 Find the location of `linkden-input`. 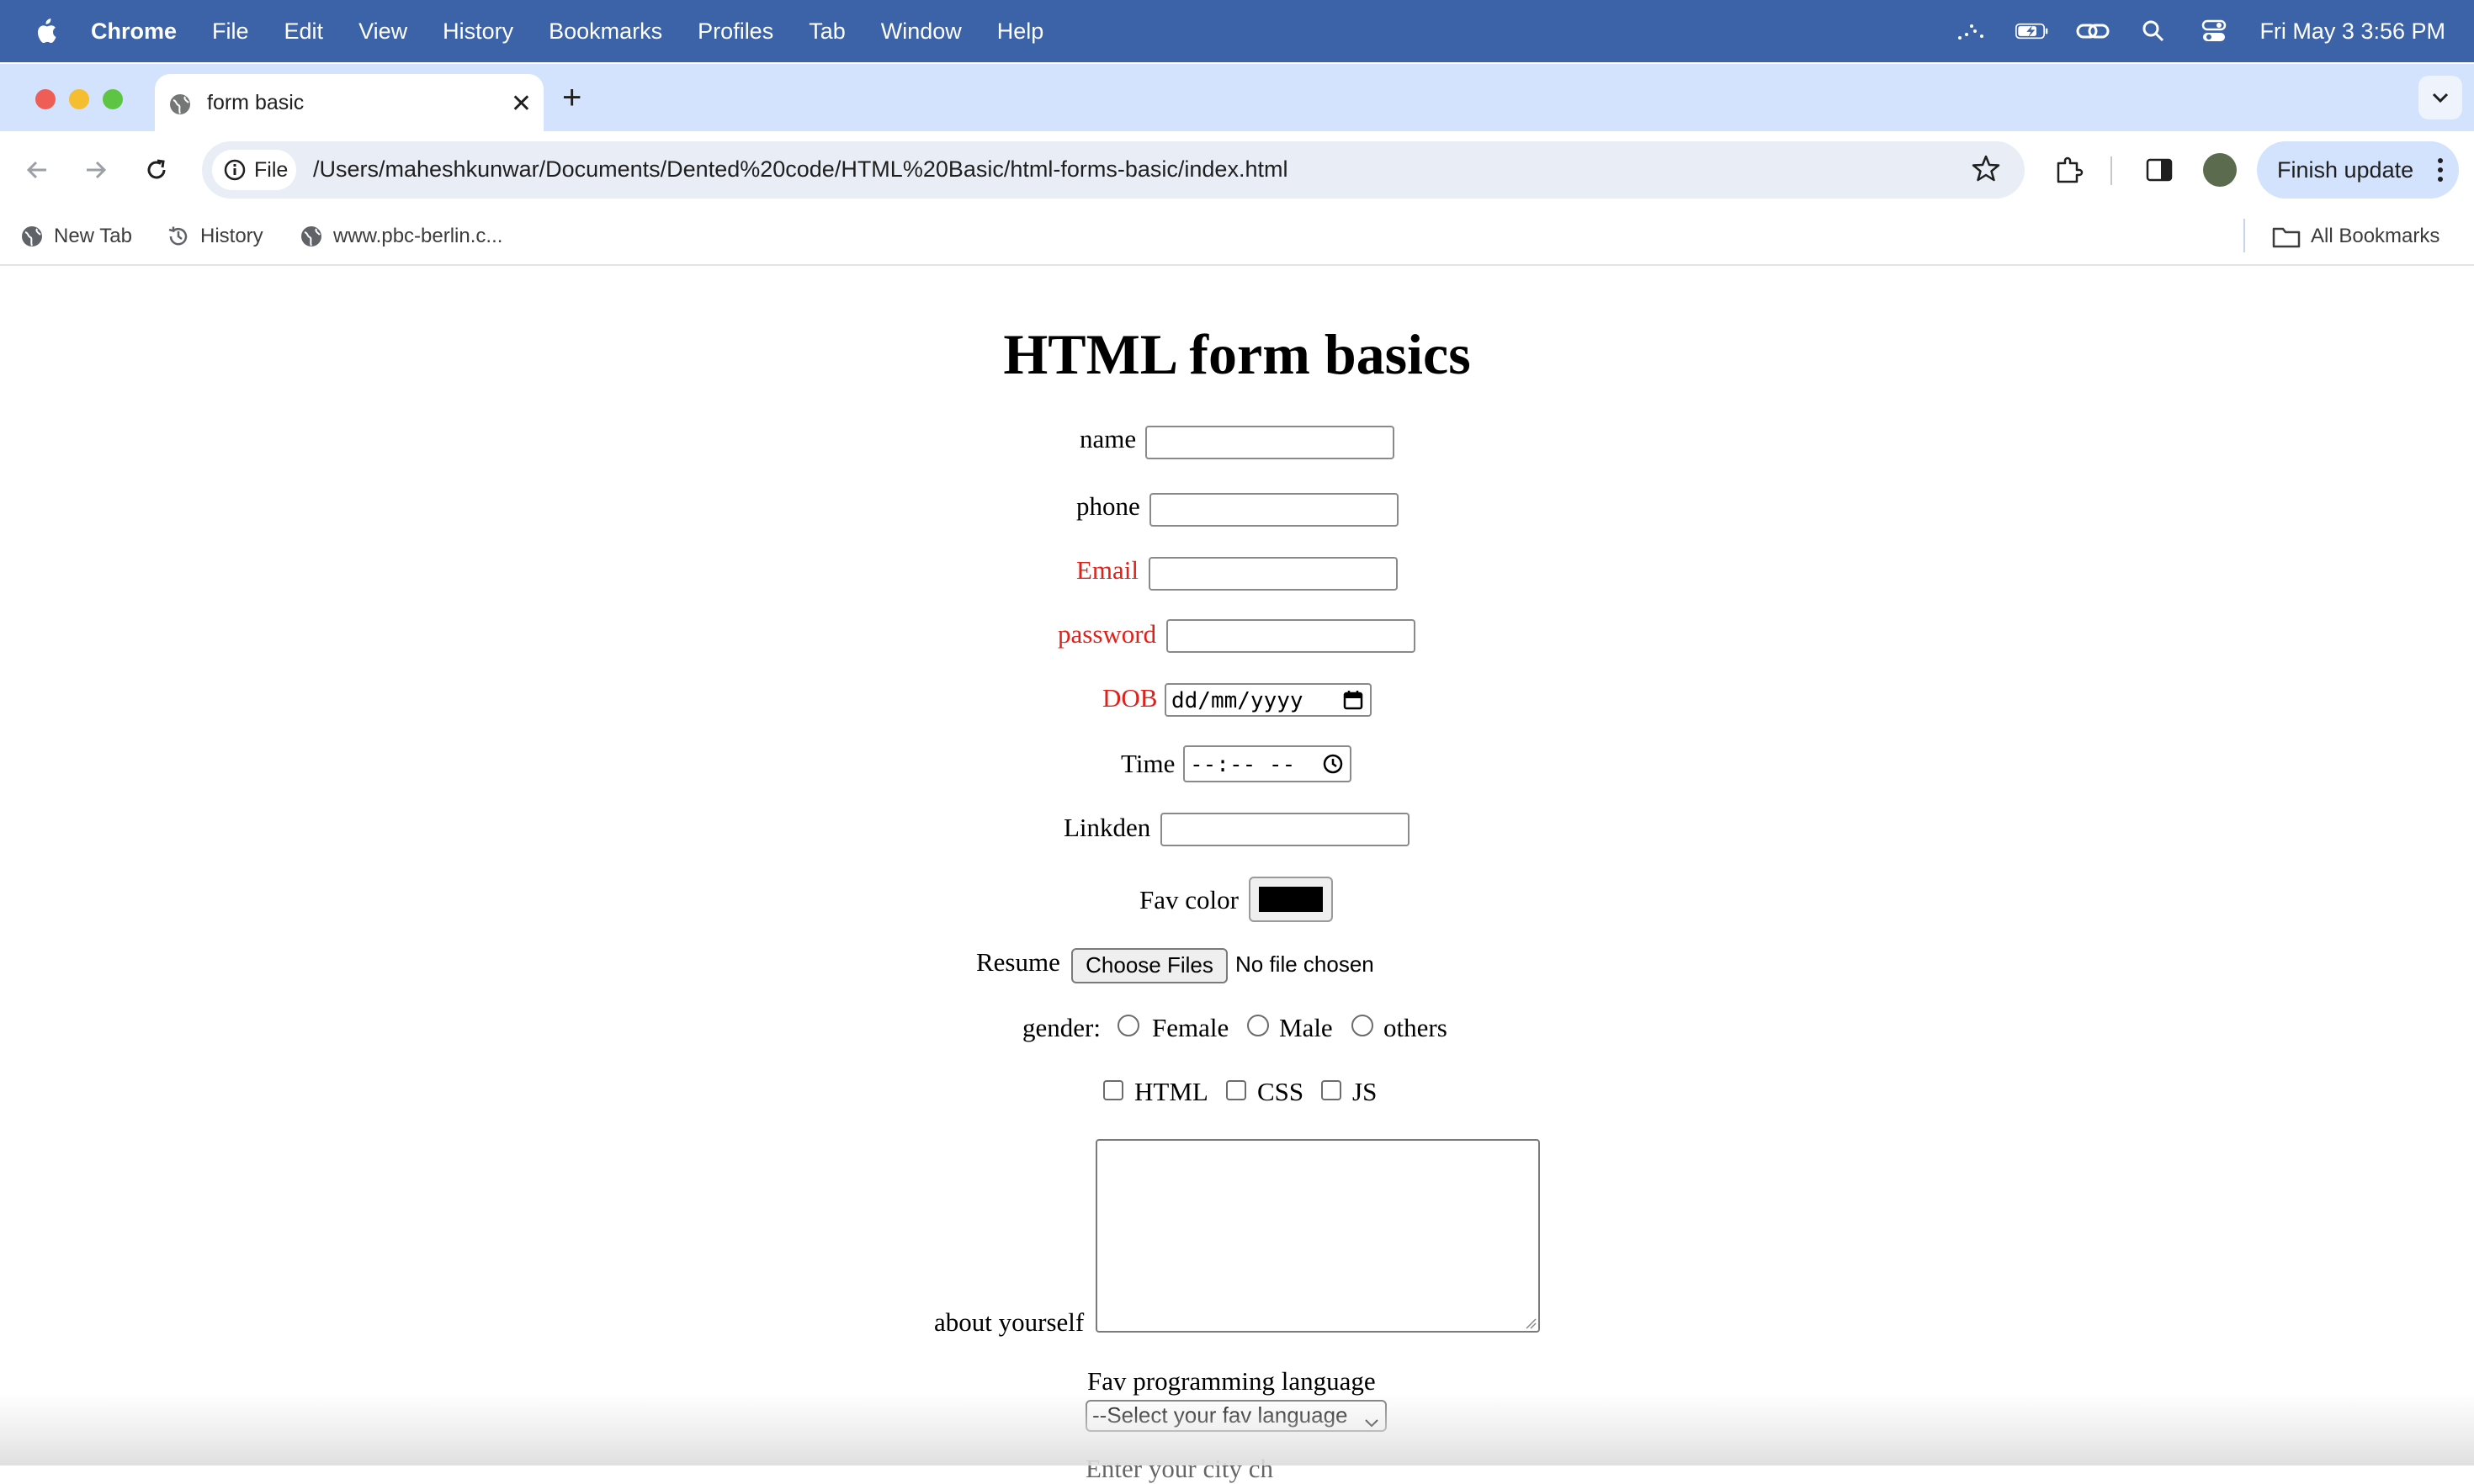

linkden-input is located at coordinates (1285, 829).